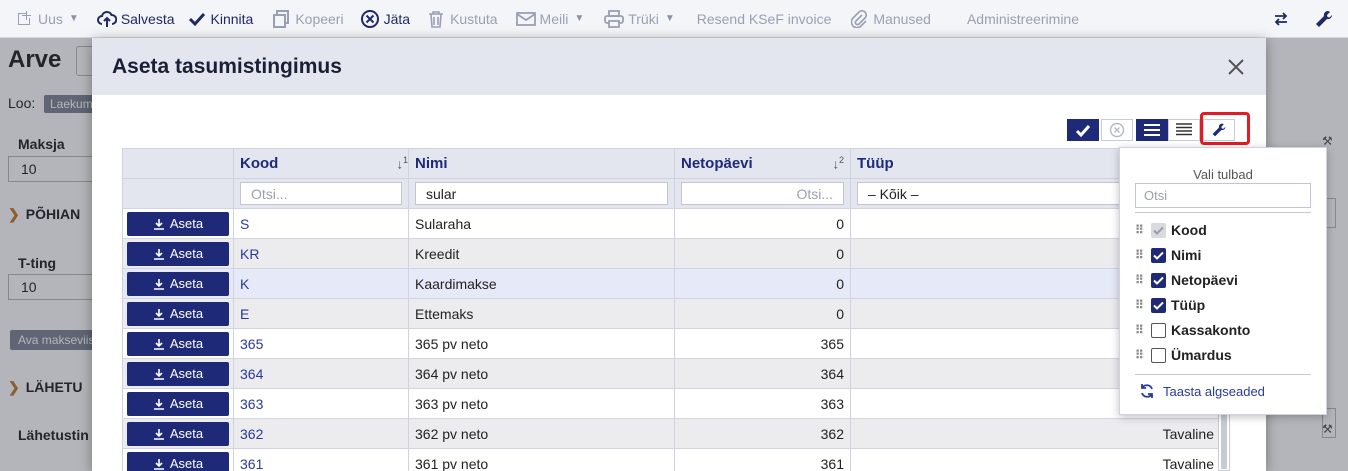  What do you see at coordinates (1223, 174) in the screenshot?
I see `column-picker-title: Vali tulbad` at bounding box center [1223, 174].